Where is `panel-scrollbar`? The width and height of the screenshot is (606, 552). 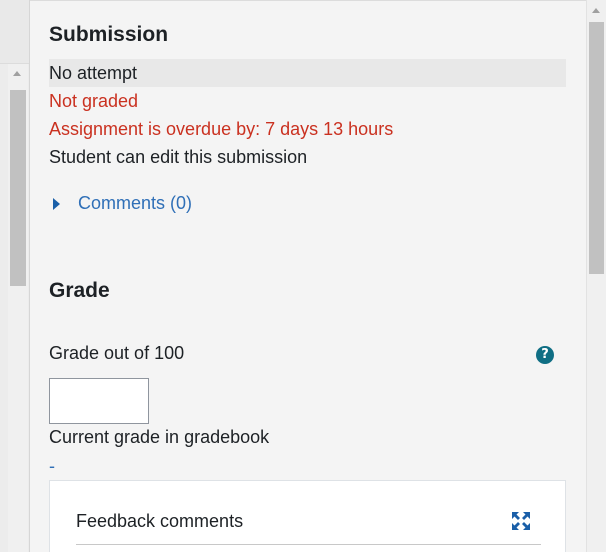 panel-scrollbar is located at coordinates (596, 276).